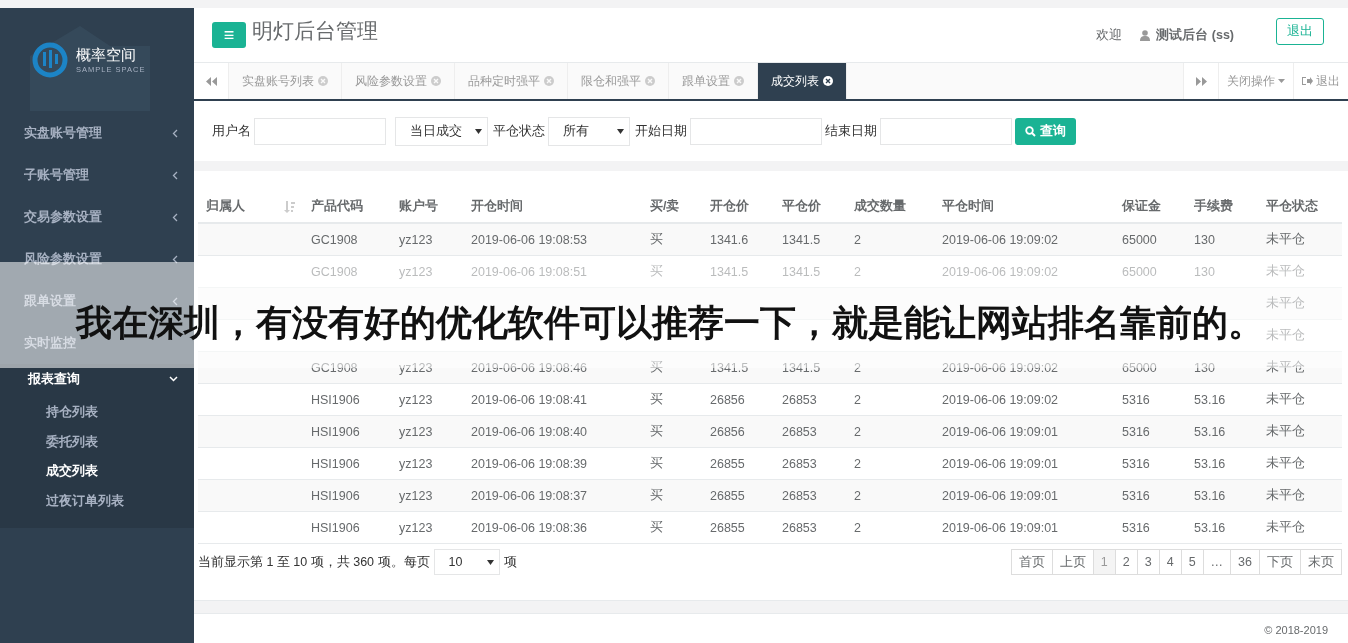 Image resolution: width=1348 pixels, height=643 pixels. Describe the element at coordinates (427, 206) in the screenshot. I see `column-header: 账户号` at that location.